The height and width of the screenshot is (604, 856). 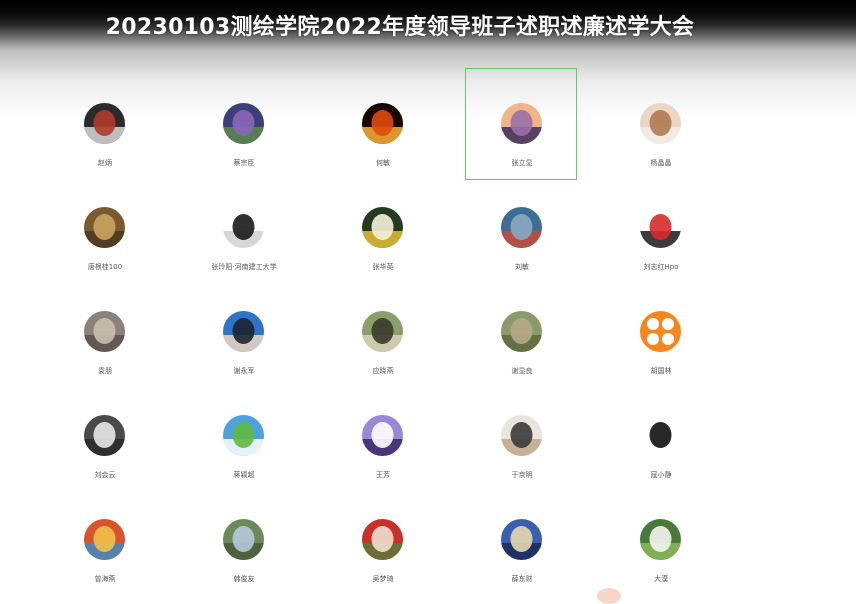 I want to click on avatar-portrait-dark-red, so click(x=104, y=123).